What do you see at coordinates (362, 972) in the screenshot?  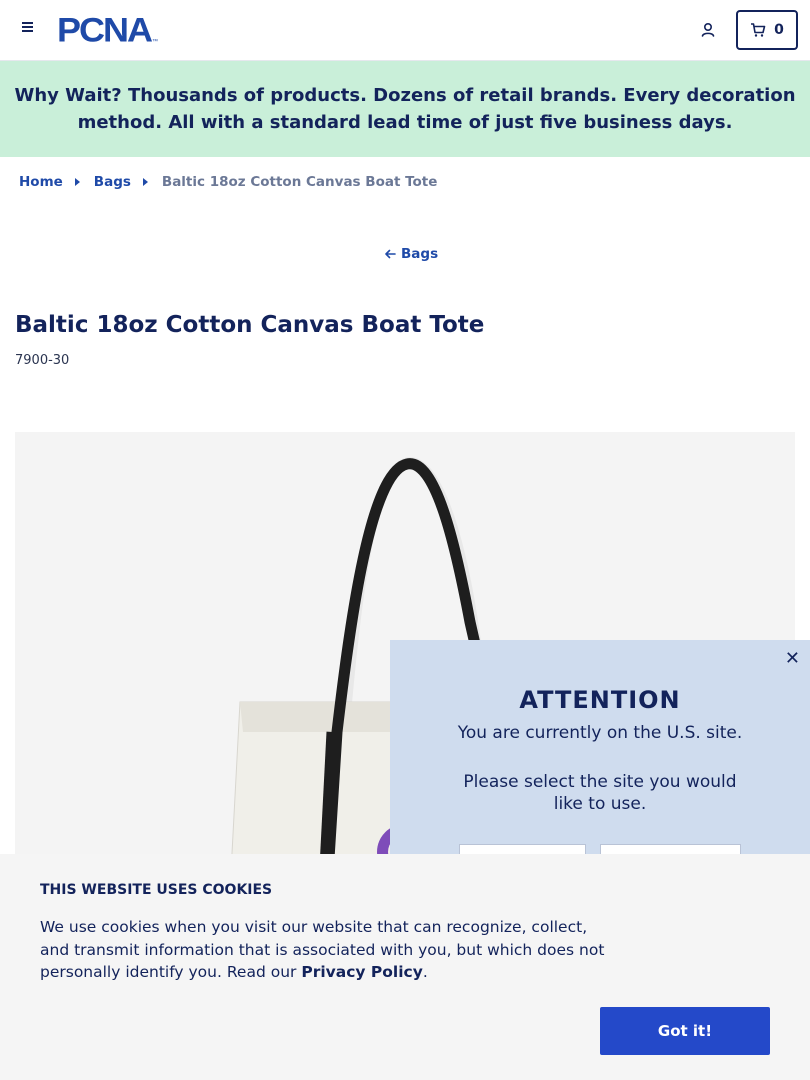 I see `privacy-policy-link: Privacy Policy` at bounding box center [362, 972].